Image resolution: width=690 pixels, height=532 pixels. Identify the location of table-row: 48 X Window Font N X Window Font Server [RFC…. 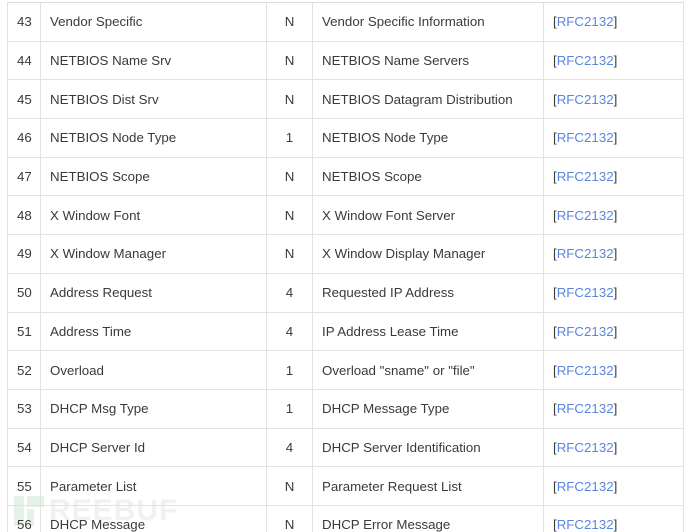
(345, 215).